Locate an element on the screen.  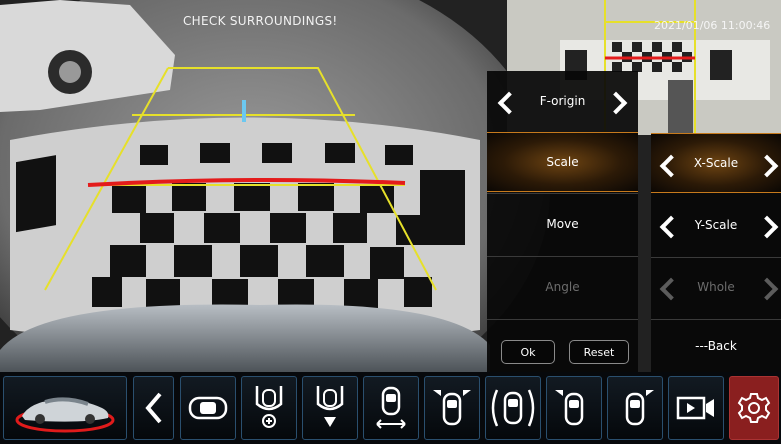
reset-button: Reset is located at coordinates (599, 352).